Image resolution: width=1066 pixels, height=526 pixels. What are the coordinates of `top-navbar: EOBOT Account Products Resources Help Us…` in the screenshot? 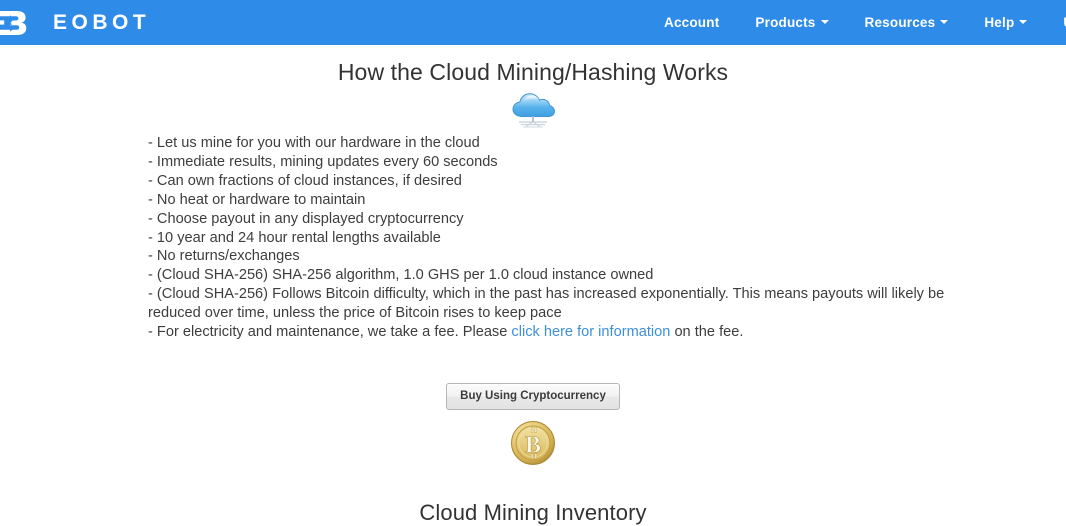 It's located at (533, 22).